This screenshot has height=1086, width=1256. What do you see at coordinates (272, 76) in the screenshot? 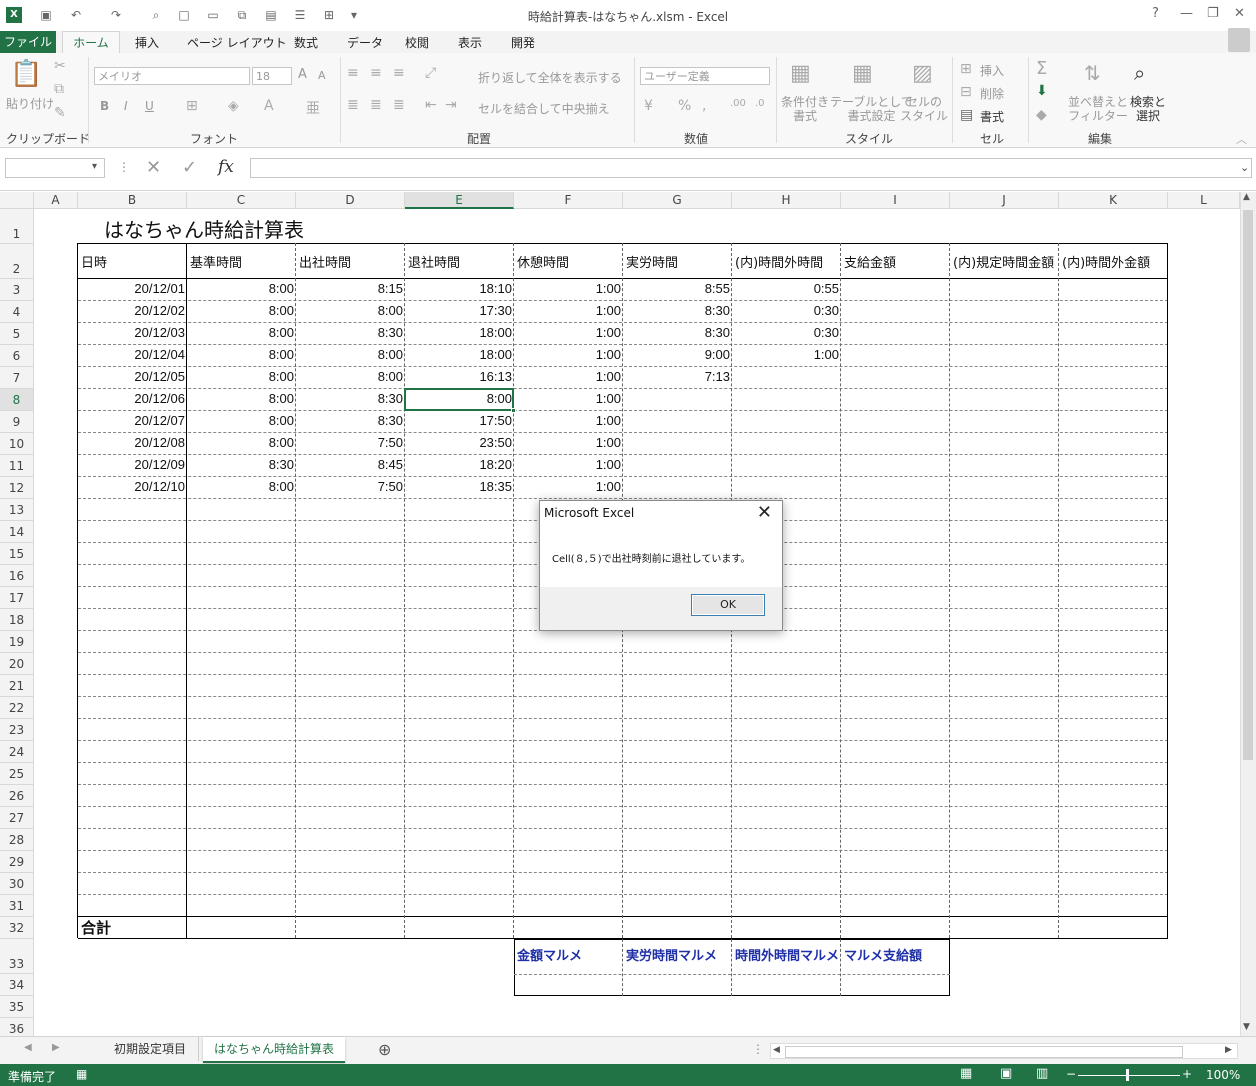
I see `font-size-box: 18` at bounding box center [272, 76].